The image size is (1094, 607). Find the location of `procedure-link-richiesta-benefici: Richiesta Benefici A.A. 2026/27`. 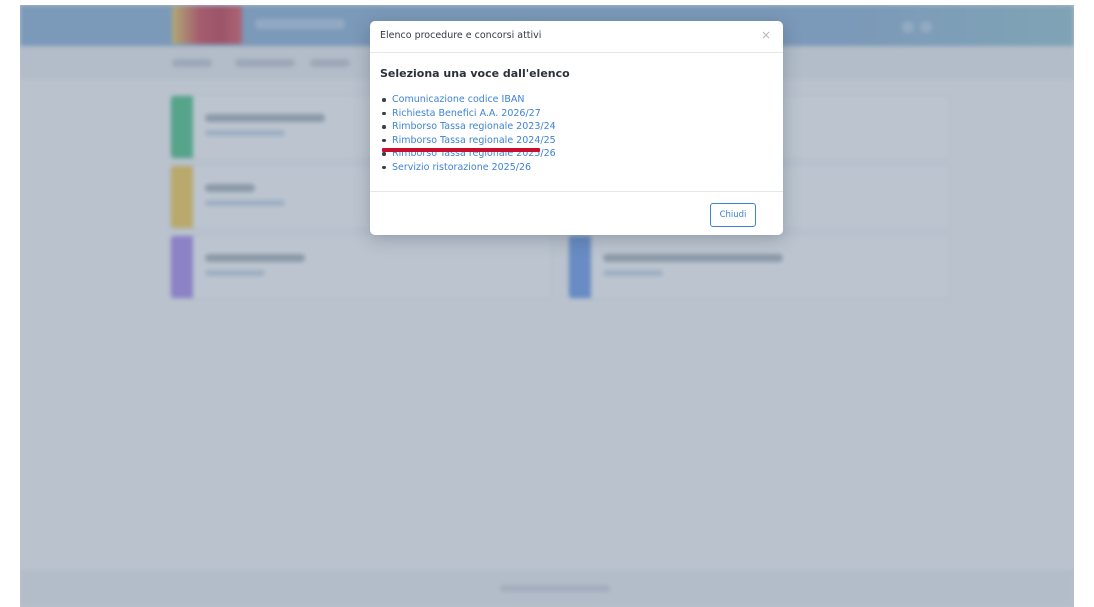

procedure-link-richiesta-benefici: Richiesta Benefici A.A. 2026/27 is located at coordinates (466, 113).